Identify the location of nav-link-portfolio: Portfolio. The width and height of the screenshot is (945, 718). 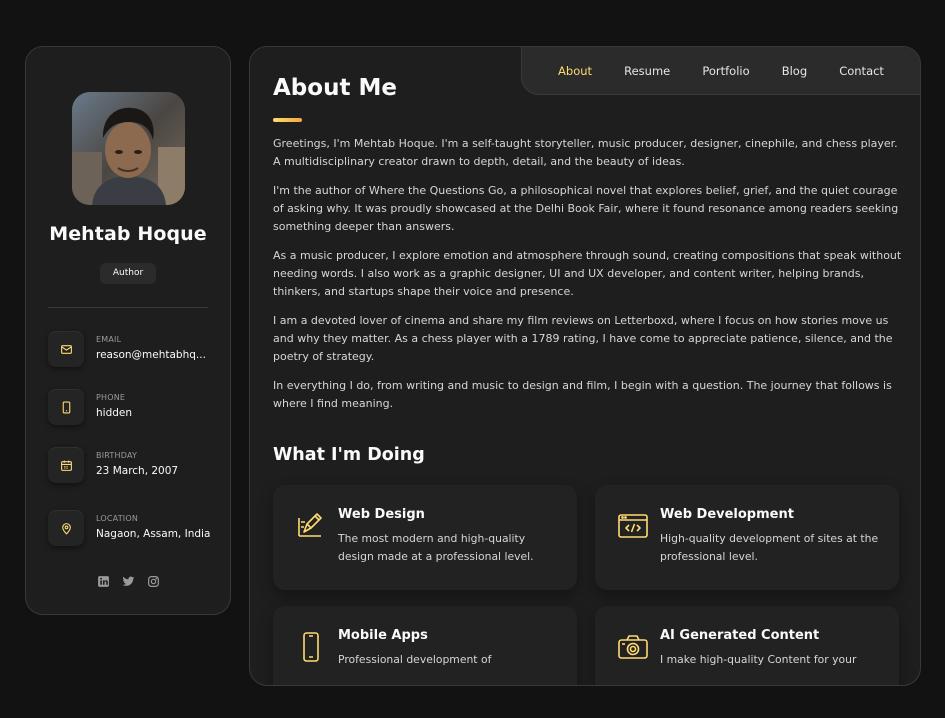
(725, 71).